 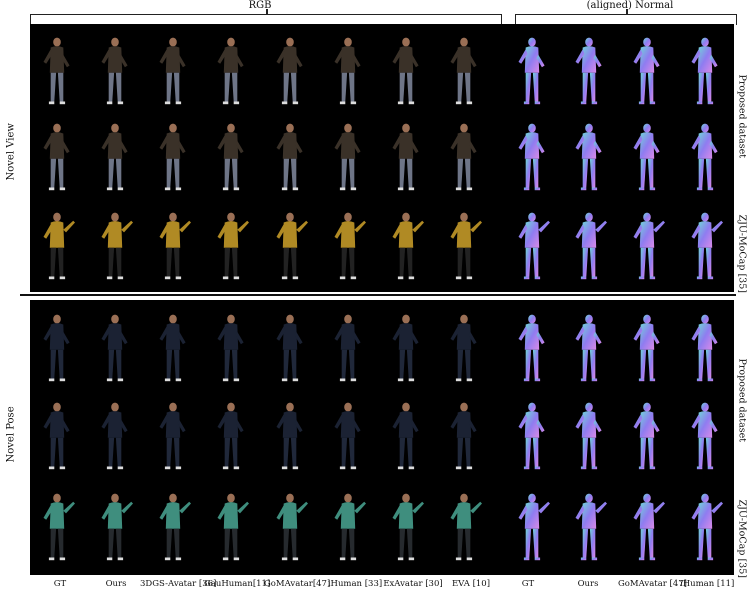 What do you see at coordinates (11, 152) in the screenshot?
I see `novel-view-label: Novel View` at bounding box center [11, 152].